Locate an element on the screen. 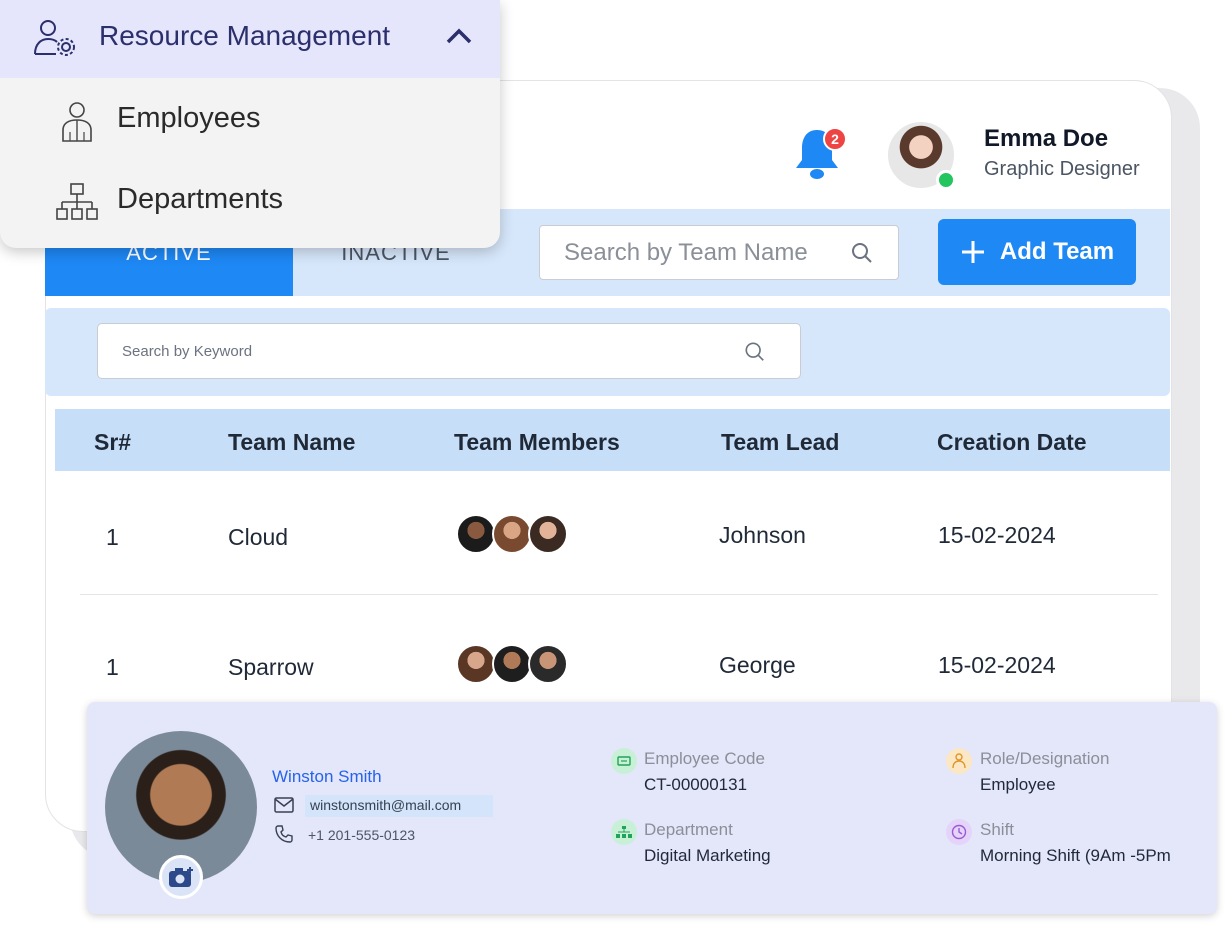  employee-code-value: CT-00000131 is located at coordinates (696, 784).